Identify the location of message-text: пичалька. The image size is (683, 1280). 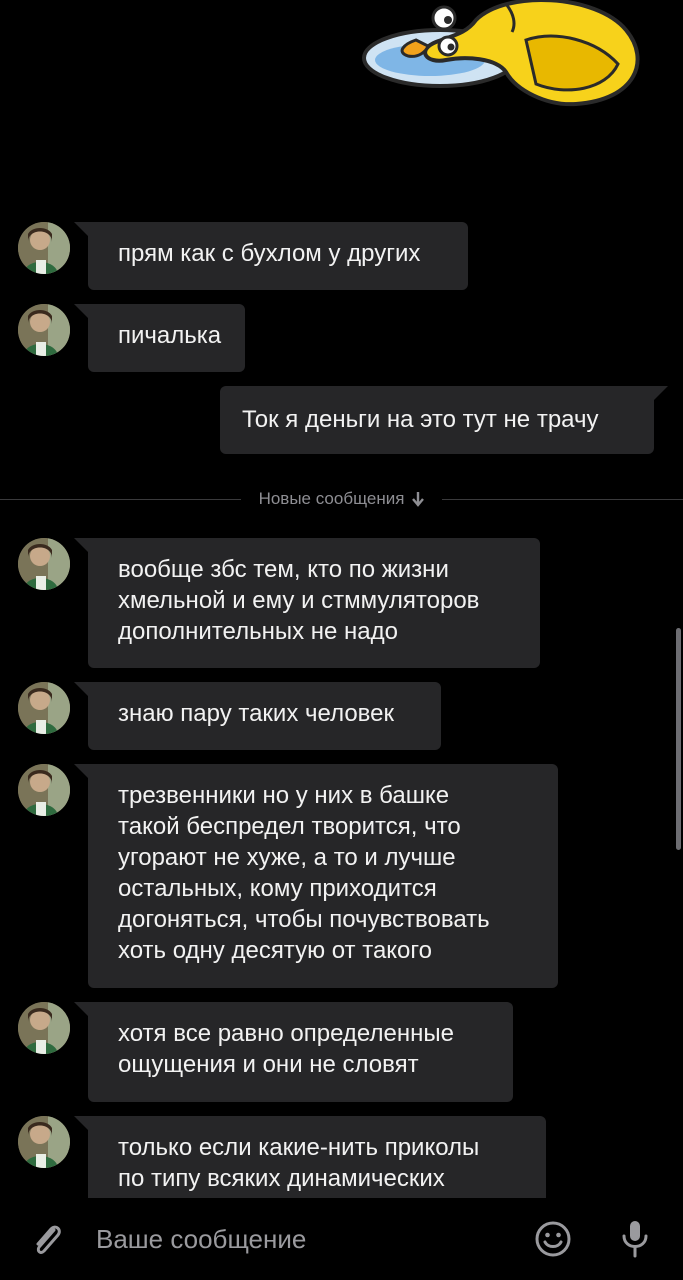
(170, 335).